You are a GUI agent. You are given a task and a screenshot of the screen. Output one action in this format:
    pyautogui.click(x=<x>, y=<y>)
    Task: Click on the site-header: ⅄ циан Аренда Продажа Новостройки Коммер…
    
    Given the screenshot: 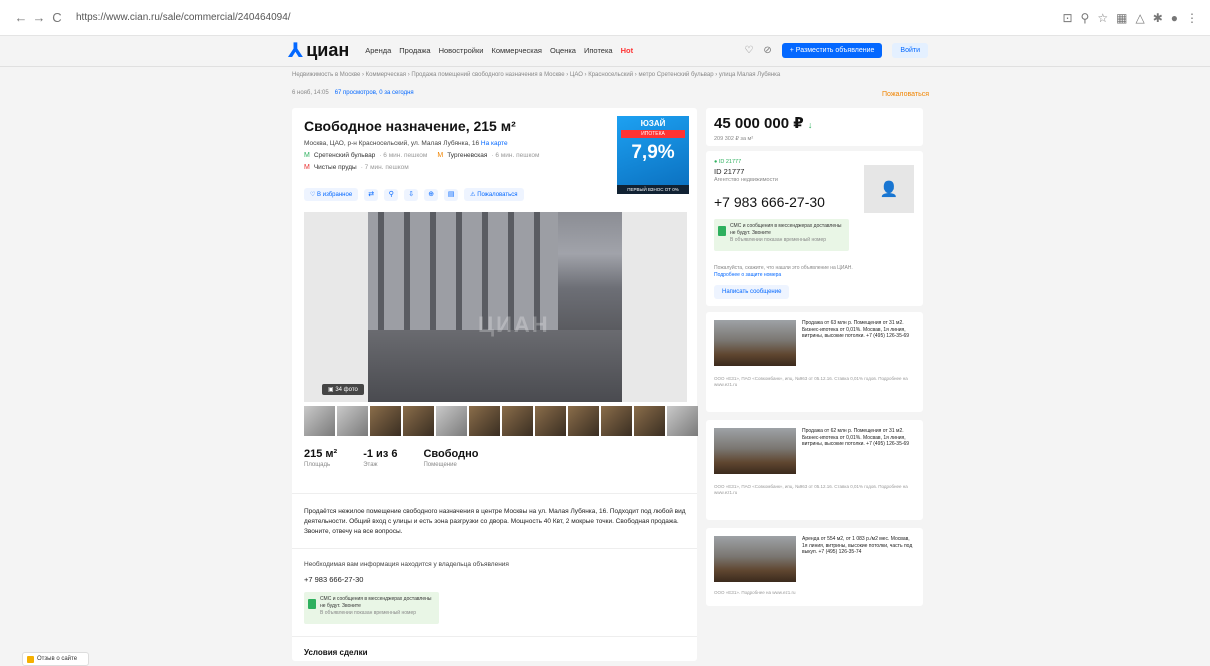 What is the action you would take?
    pyautogui.click(x=608, y=50)
    